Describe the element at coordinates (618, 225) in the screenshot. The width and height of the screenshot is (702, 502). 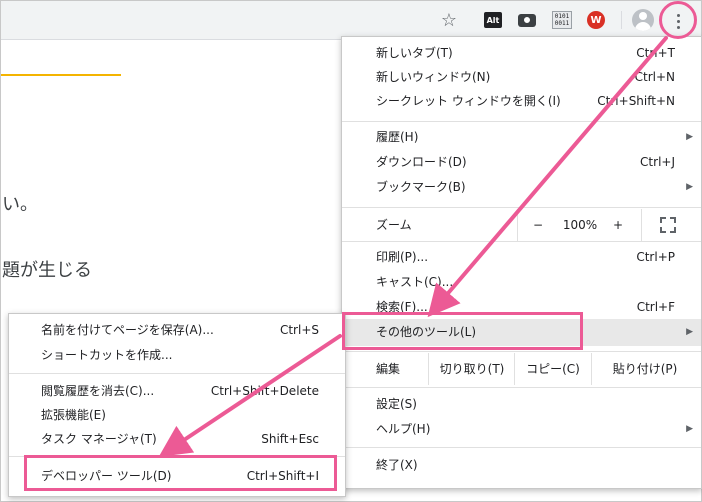
I see `zoom-in-button: +` at that location.